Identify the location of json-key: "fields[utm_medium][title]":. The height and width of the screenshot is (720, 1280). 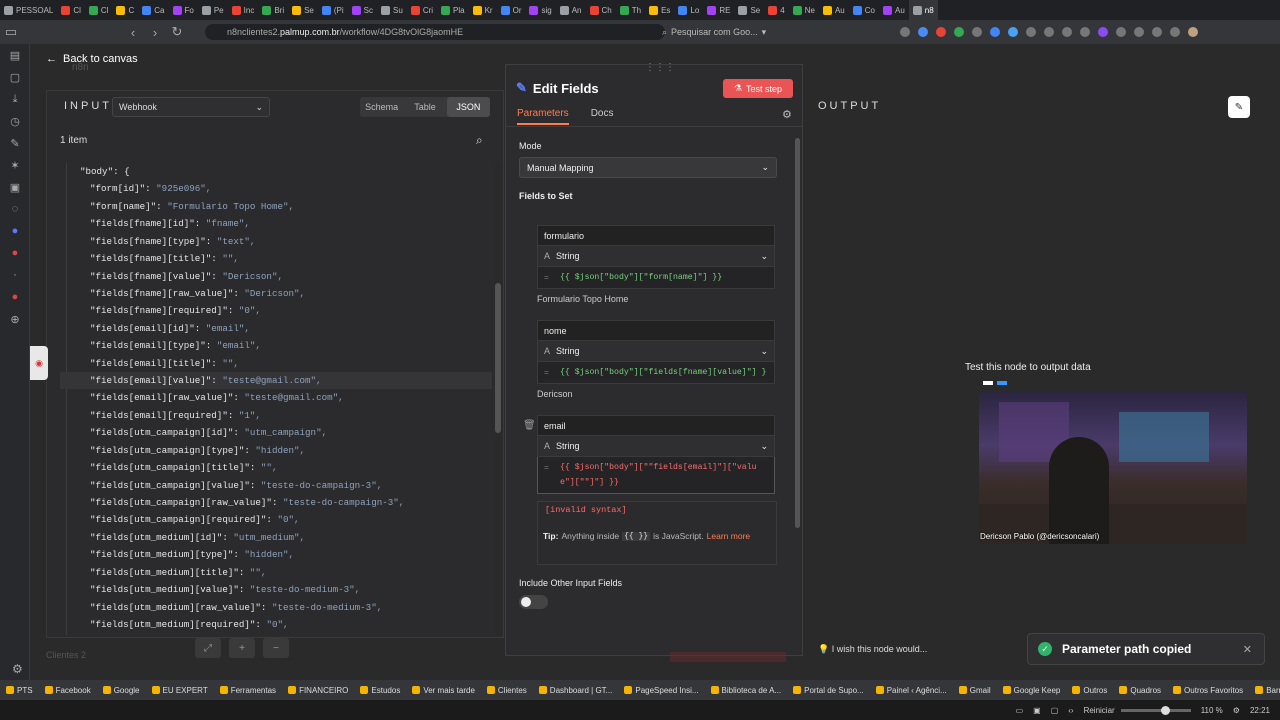
(170, 572).